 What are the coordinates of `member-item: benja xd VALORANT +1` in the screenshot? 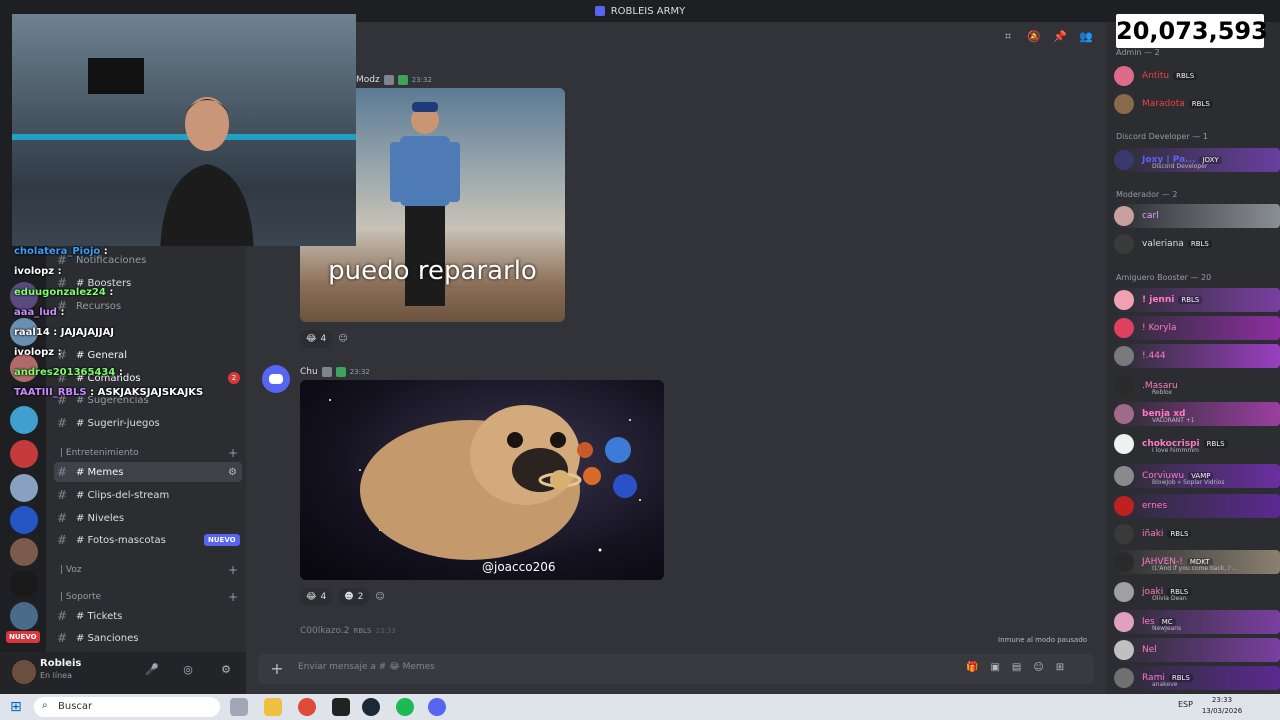 It's located at (1197, 414).